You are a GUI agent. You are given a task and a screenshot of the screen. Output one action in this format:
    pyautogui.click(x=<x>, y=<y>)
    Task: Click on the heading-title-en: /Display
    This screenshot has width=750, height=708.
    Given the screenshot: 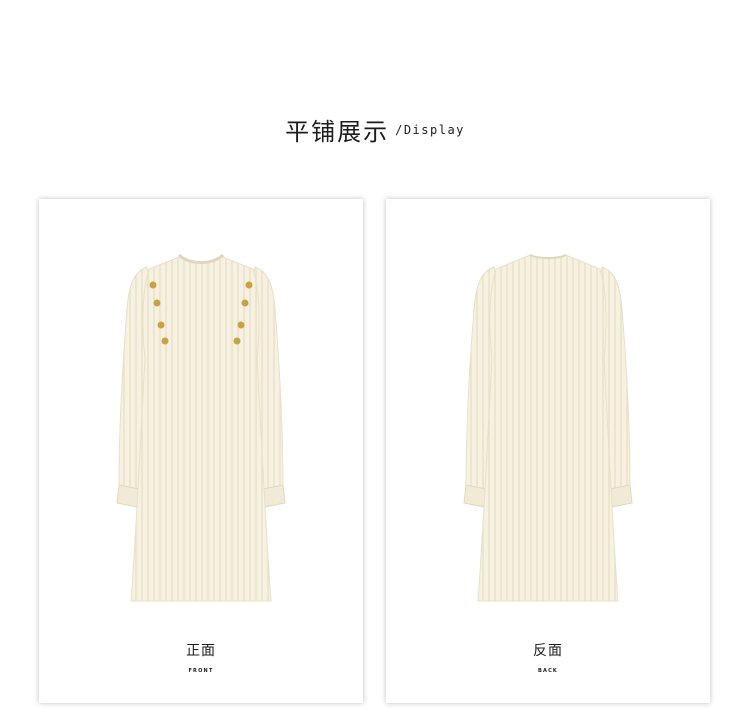 What is the action you would take?
    pyautogui.click(x=430, y=129)
    